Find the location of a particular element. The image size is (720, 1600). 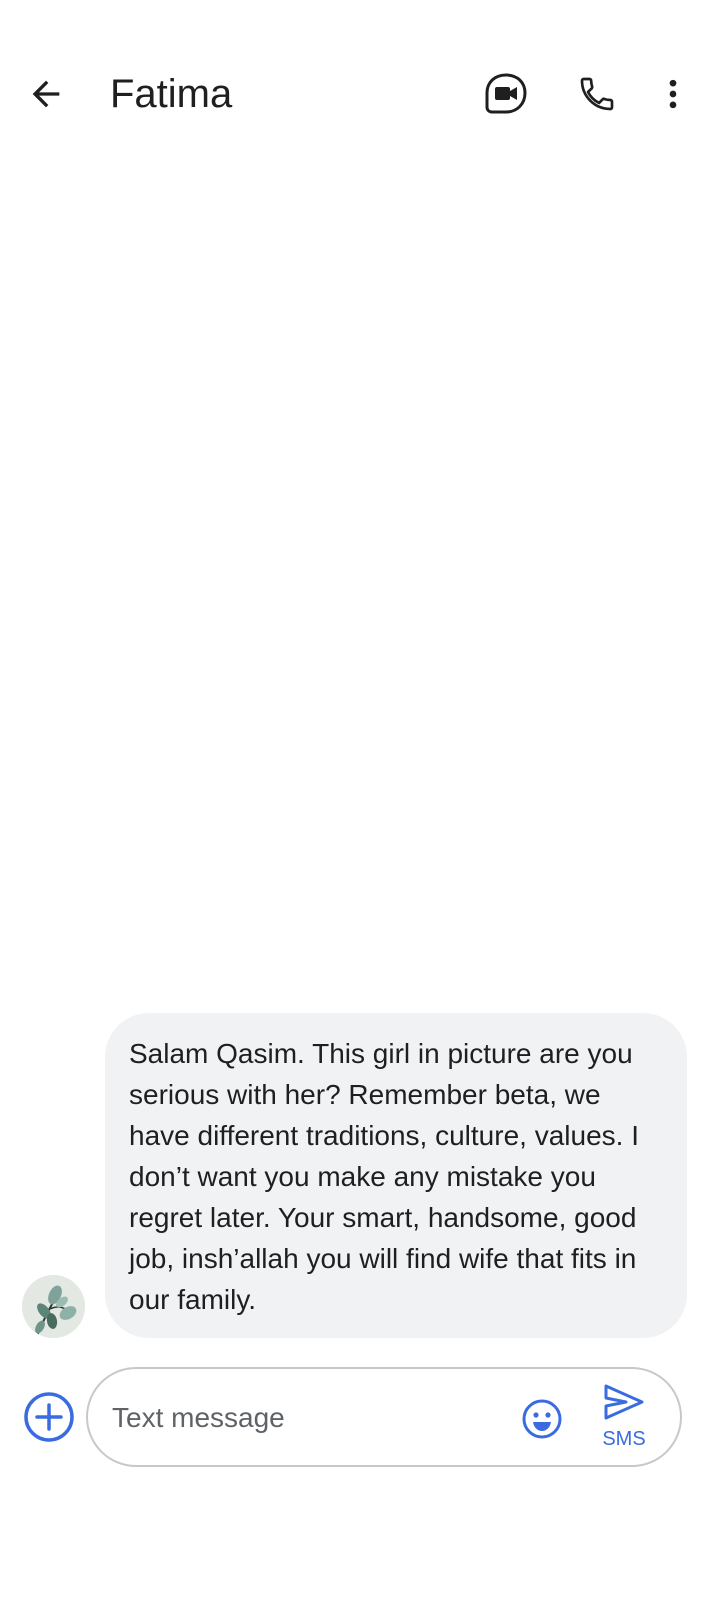

video-call-button is located at coordinates (506, 94).